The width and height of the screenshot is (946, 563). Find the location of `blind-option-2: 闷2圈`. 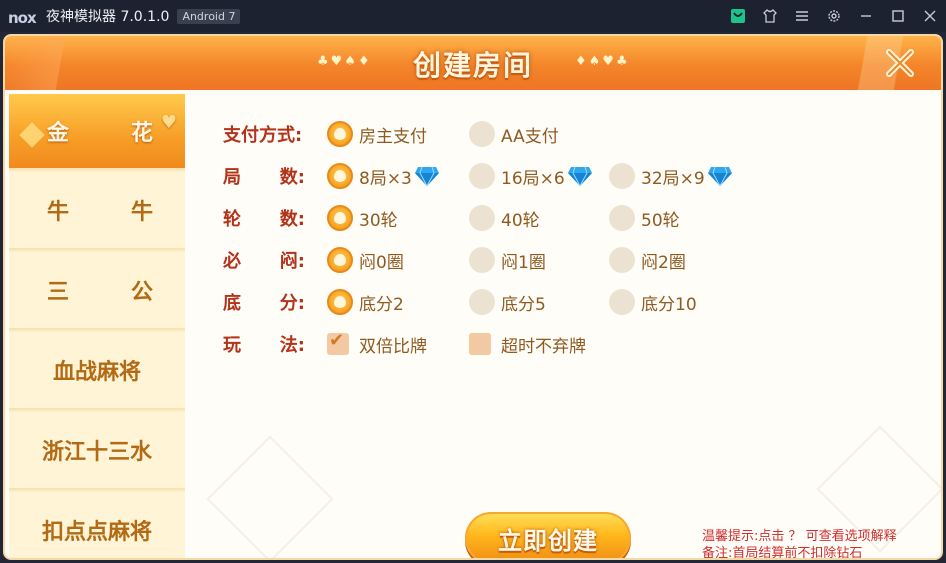

blind-option-2: 闷2圈 is located at coordinates (647, 260).